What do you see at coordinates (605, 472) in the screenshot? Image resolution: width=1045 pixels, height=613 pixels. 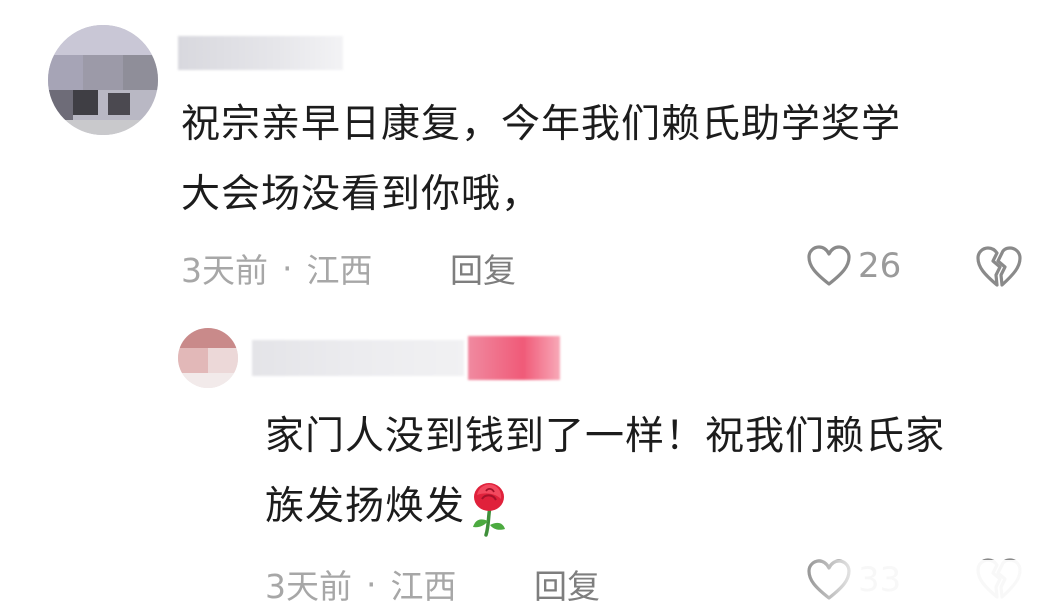 I see `comment-2-text: 家门人没到钱到了一样！祝我们赖氏家 族发扬焕发` at bounding box center [605, 472].